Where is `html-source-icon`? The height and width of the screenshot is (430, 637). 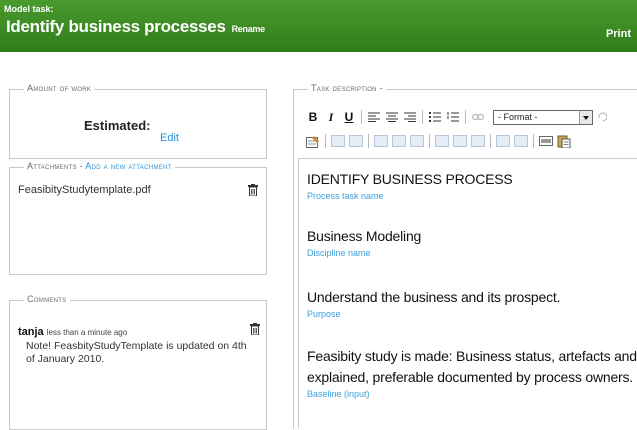 html-source-icon is located at coordinates (546, 141).